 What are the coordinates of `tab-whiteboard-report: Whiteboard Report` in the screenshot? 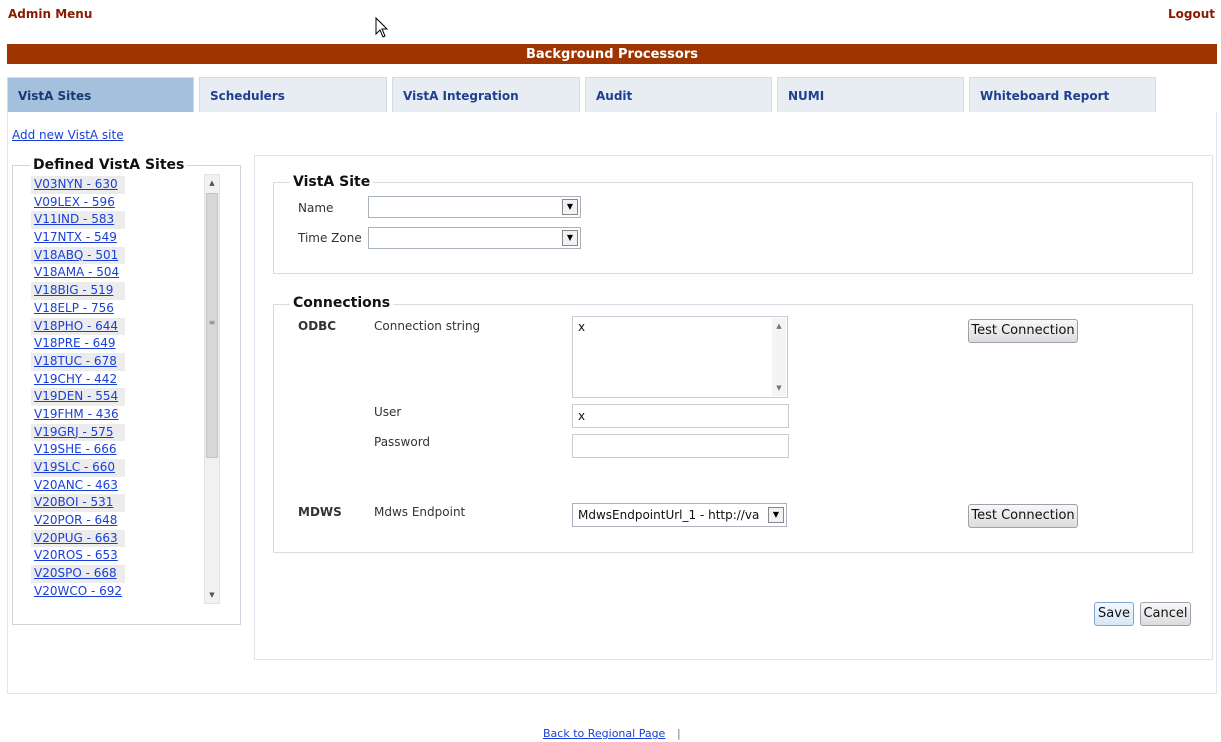 It's located at (1062, 95).